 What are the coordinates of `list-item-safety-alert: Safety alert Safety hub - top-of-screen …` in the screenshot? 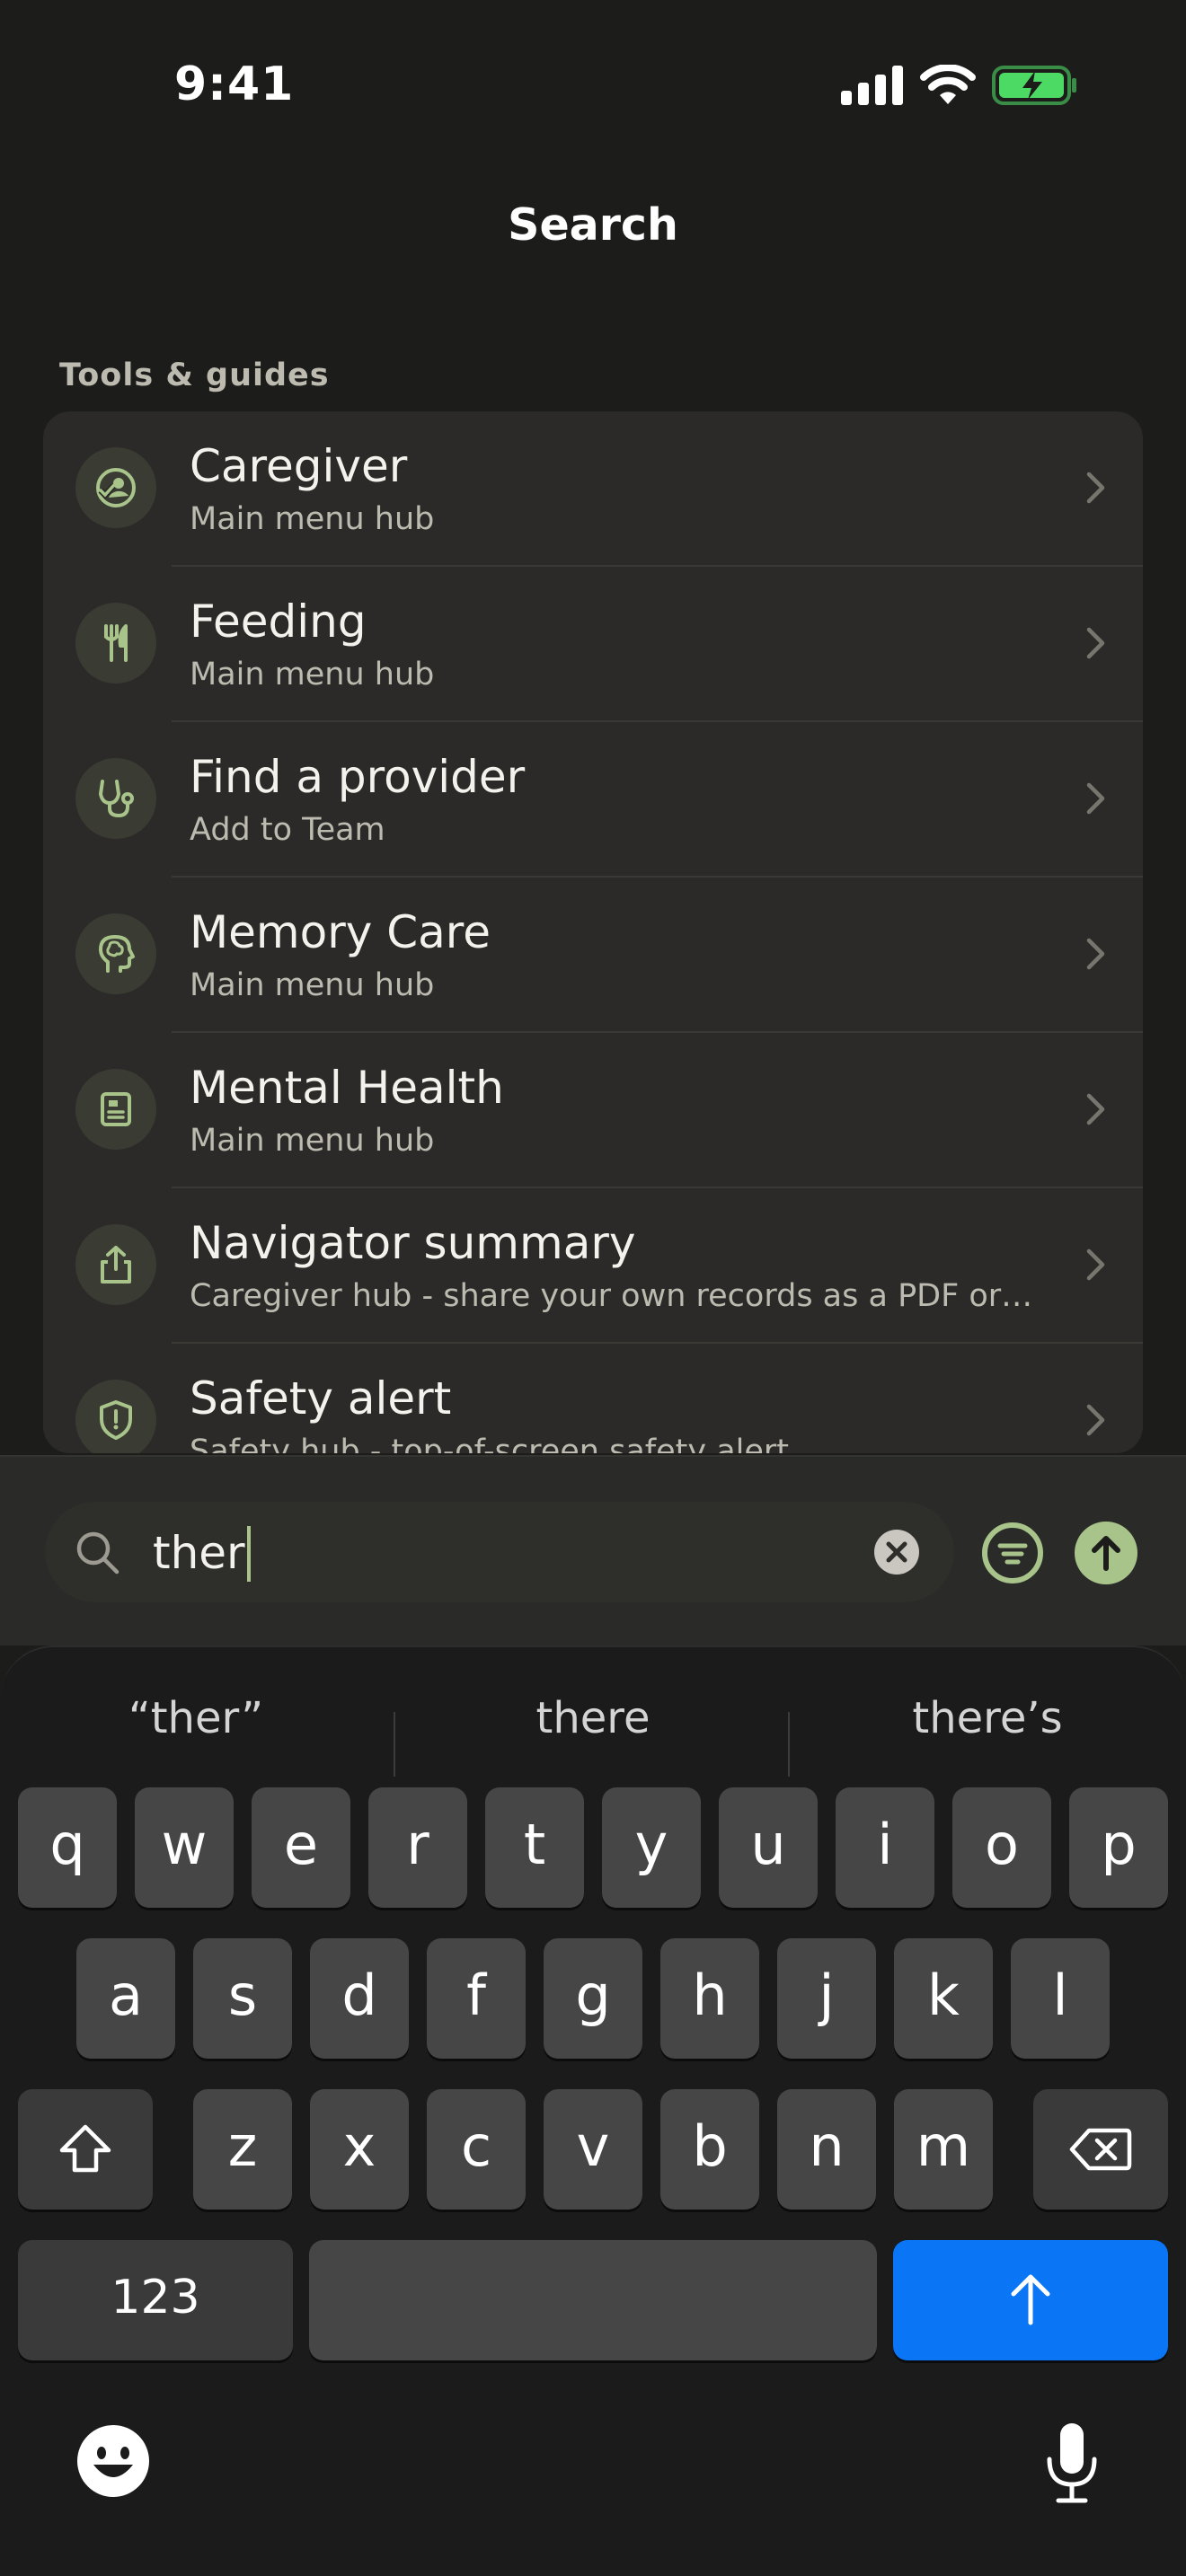 It's located at (593, 1398).